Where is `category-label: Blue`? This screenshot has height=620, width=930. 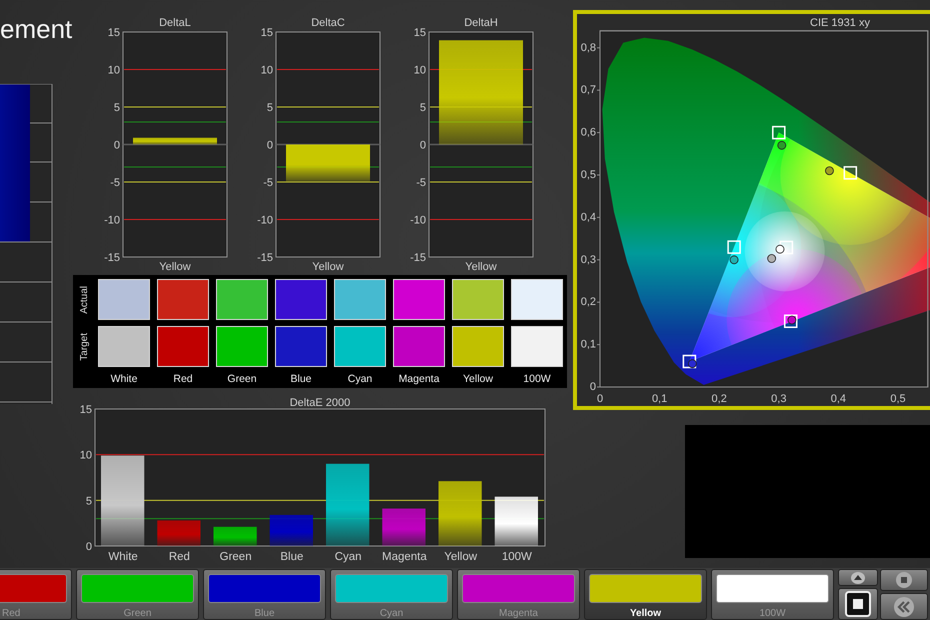 category-label: Blue is located at coordinates (292, 557).